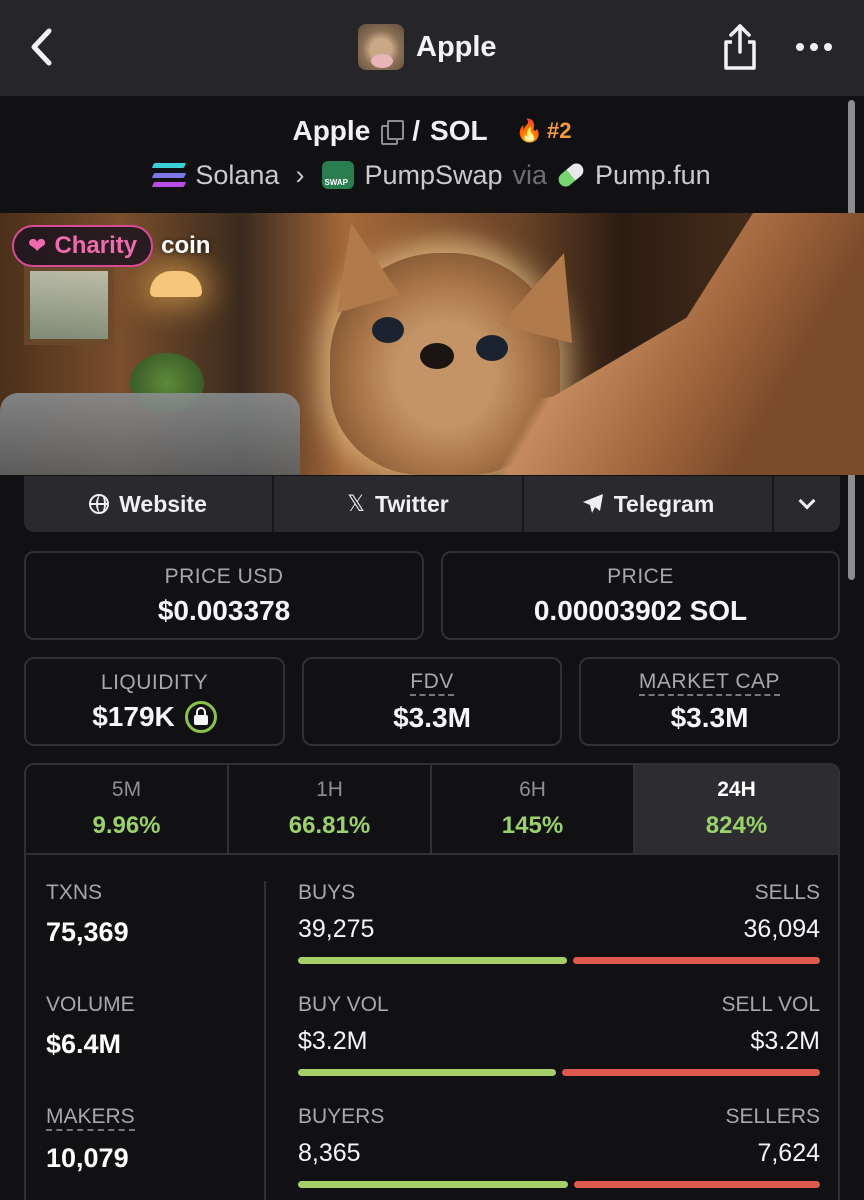  I want to click on price-native-label: PRICE, so click(640, 576).